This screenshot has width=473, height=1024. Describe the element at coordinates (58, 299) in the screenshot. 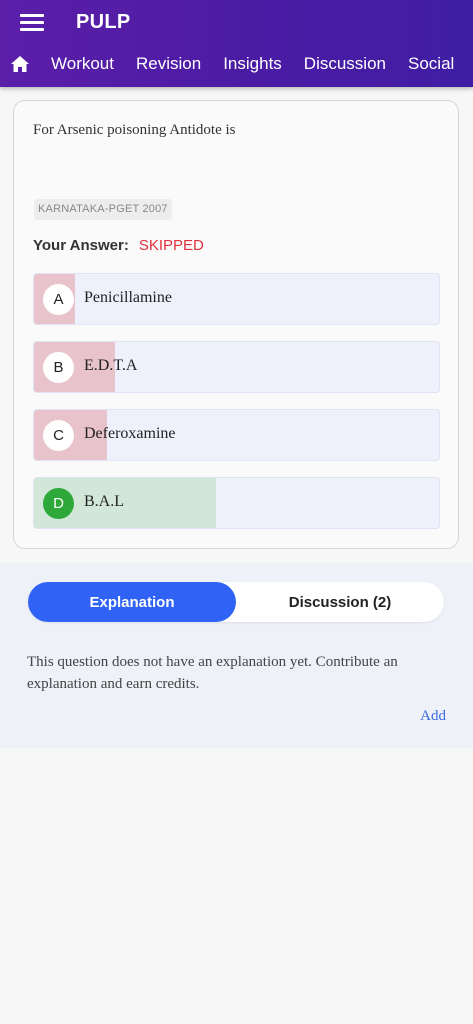

I see `option-letter: A` at that location.